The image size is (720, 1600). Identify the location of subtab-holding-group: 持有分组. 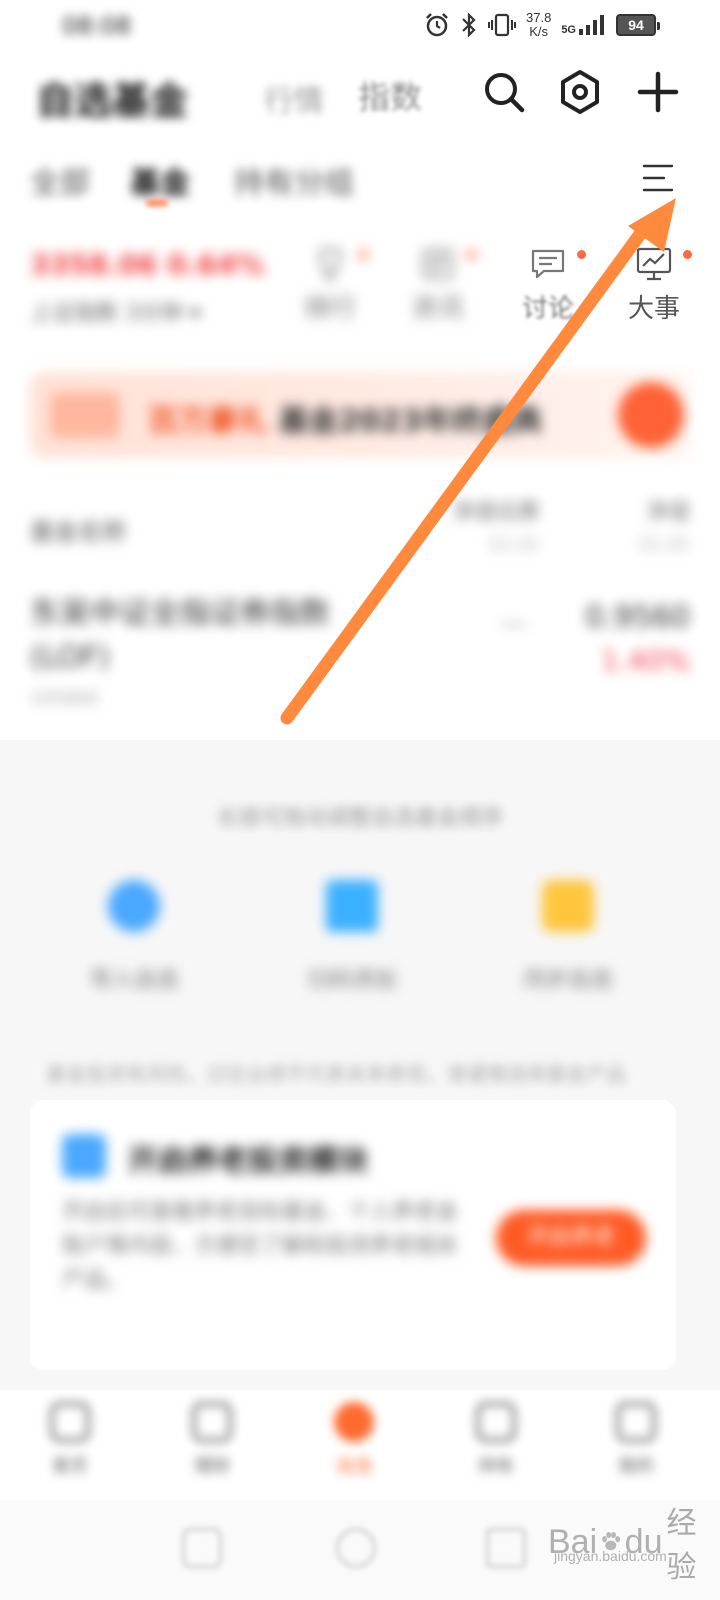
(294, 180).